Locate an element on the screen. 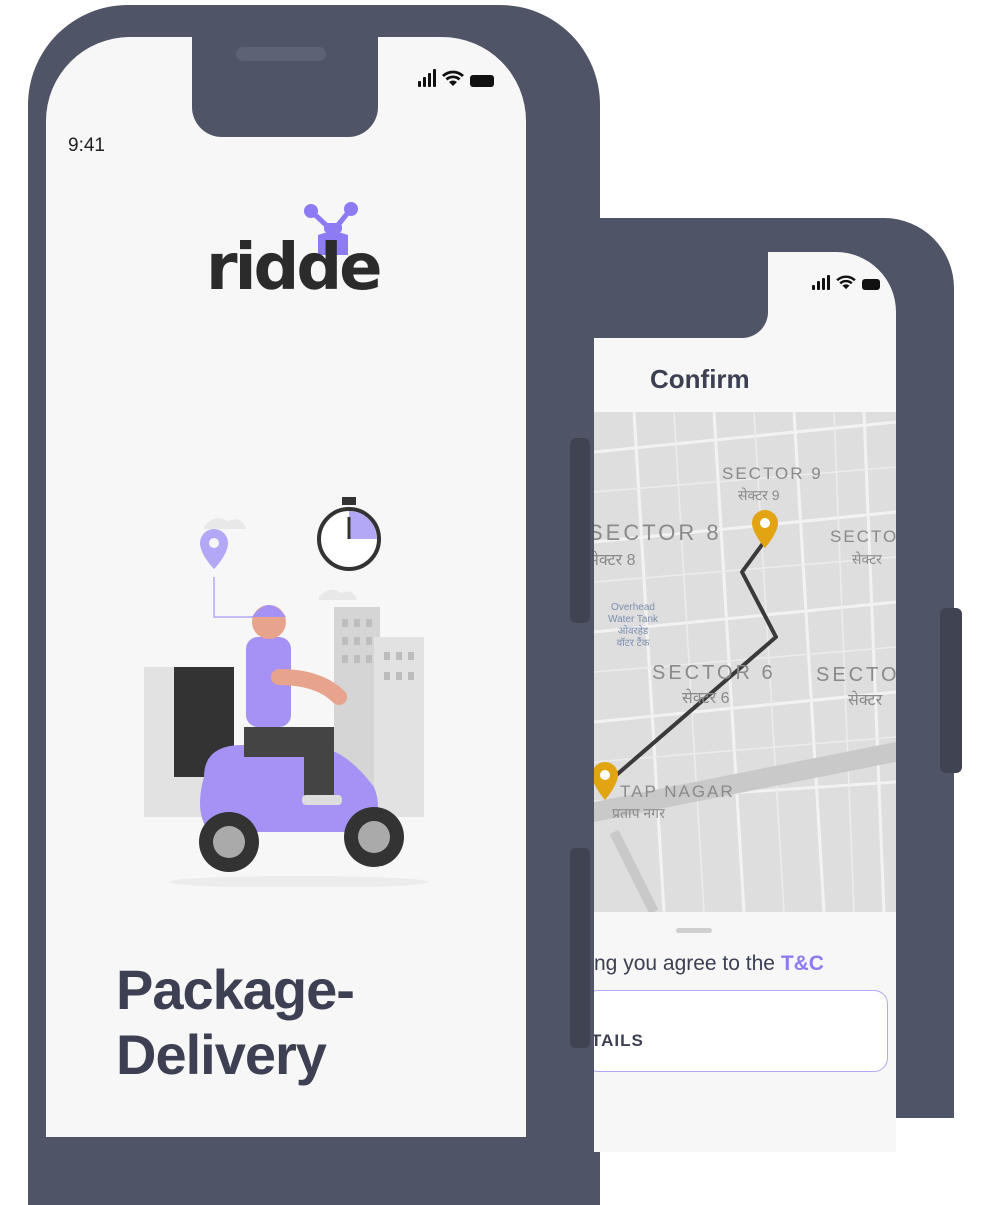  volume-button-right-lower is located at coordinates (580, 948).